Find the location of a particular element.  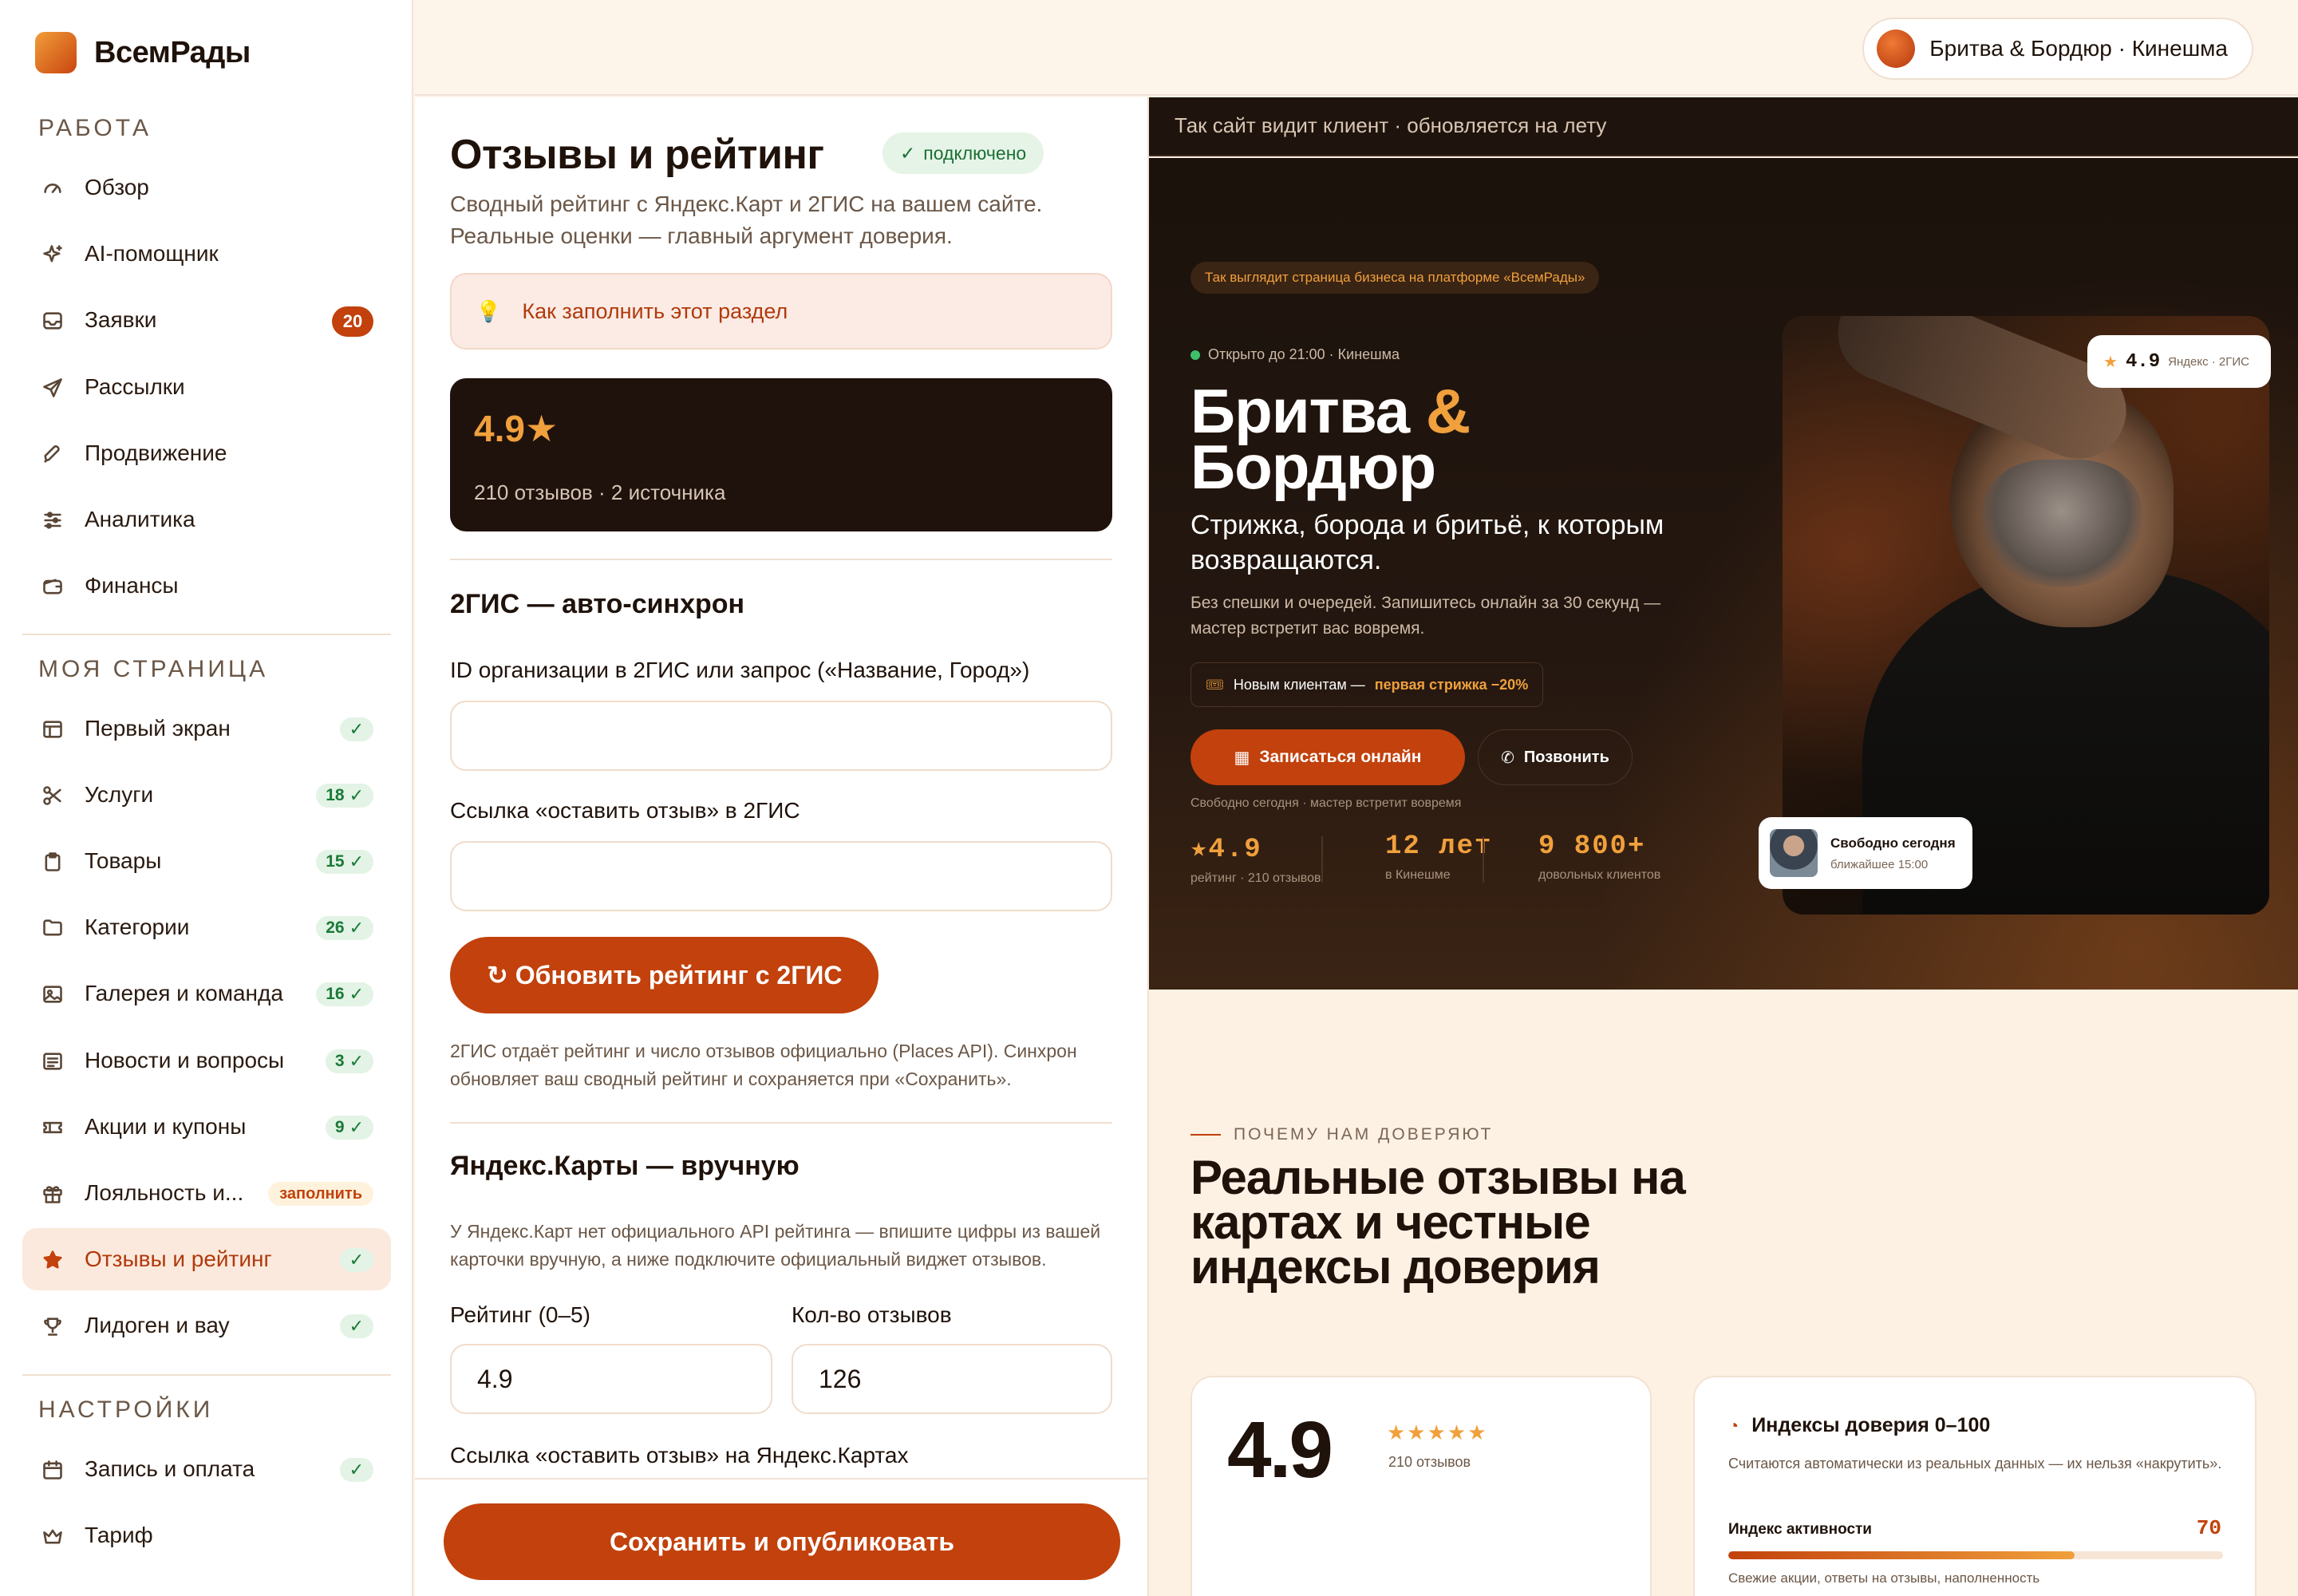

sidebar-item-reviews: Отзывы и рейтинг ✓ is located at coordinates (207, 1259).